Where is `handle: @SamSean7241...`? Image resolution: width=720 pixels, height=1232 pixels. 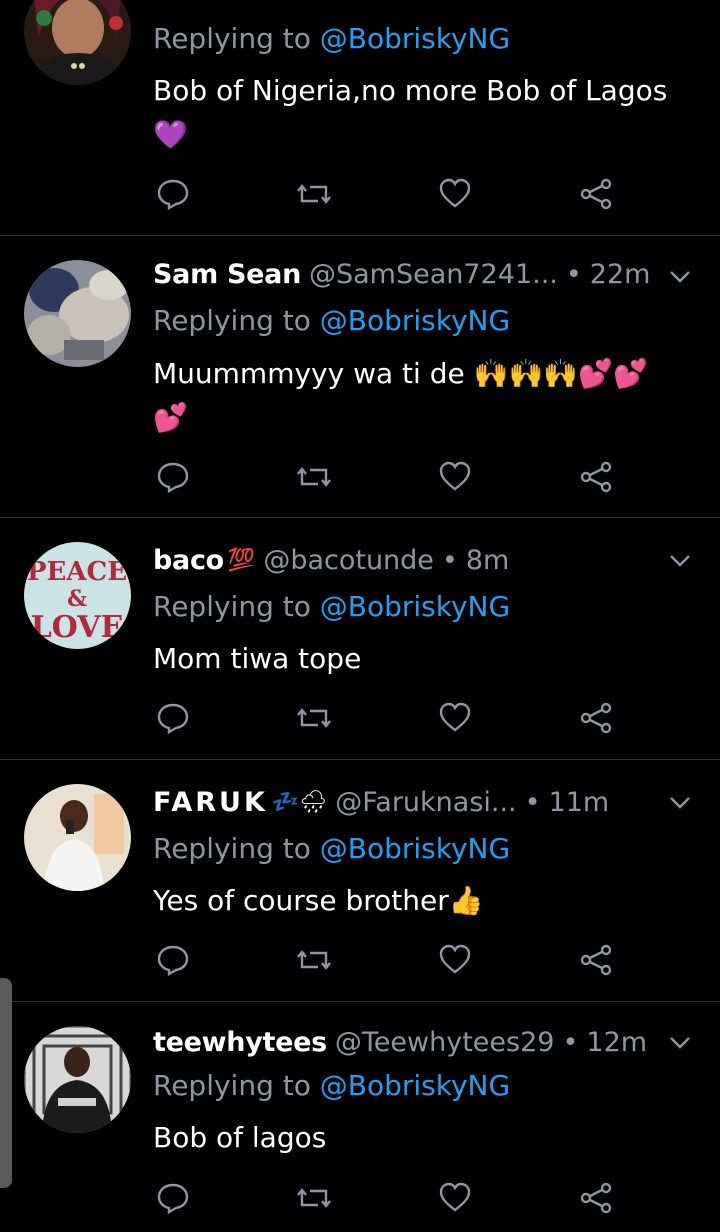 handle: @SamSean7241... is located at coordinates (433, 274).